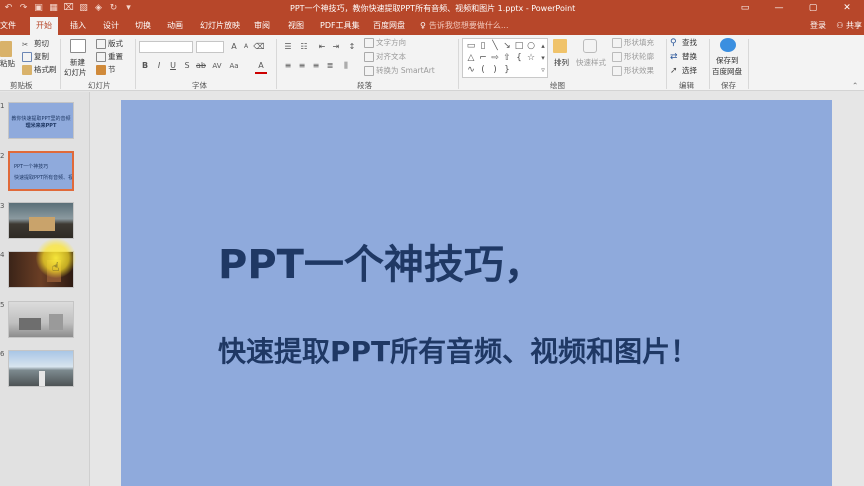  What do you see at coordinates (346, 66) in the screenshot?
I see `columns-icon: ⫼` at bounding box center [346, 66].